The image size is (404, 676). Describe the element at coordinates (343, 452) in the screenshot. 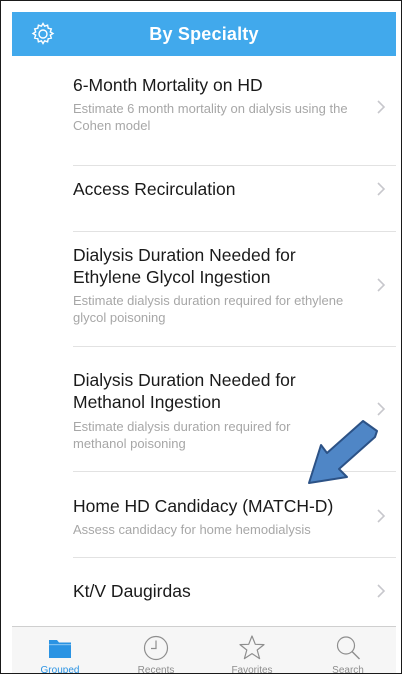

I see `blue-arrow-pointer-icon` at that location.